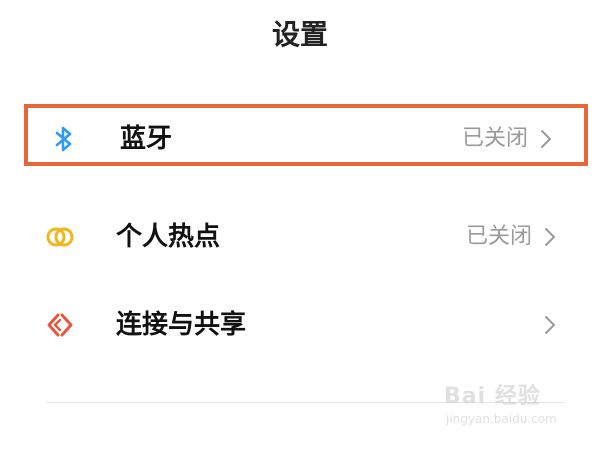 This screenshot has width=600, height=450. Describe the element at coordinates (492, 396) in the screenshot. I see `watermark-text: Bai 经验` at that location.